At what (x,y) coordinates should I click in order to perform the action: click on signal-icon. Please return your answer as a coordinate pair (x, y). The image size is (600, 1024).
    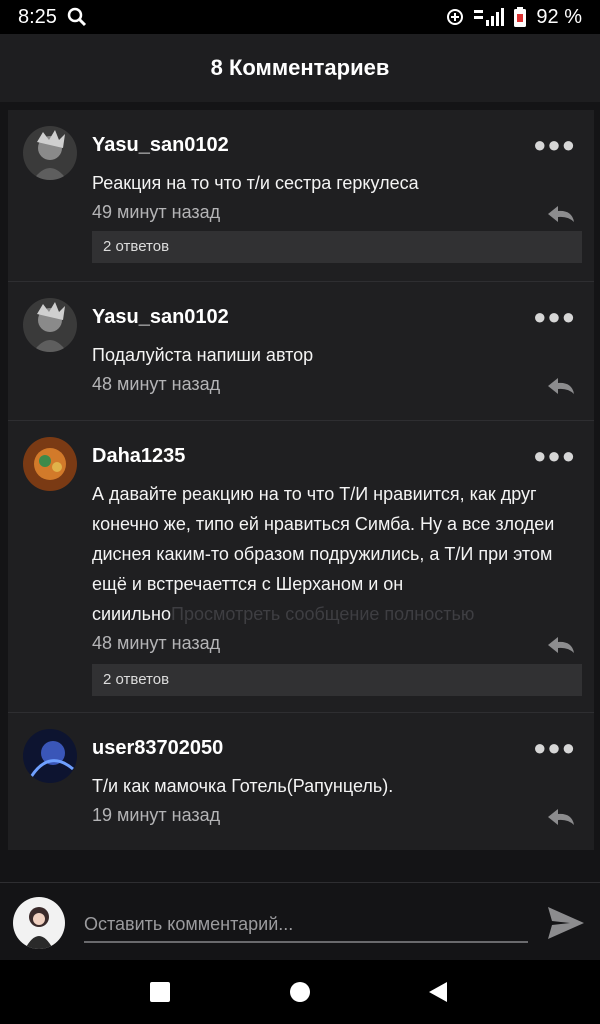
    Looking at the image, I should click on (489, 17).